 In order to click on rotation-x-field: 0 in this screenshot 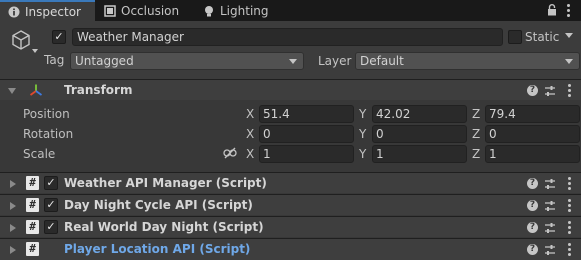, I will do `click(306, 134)`.